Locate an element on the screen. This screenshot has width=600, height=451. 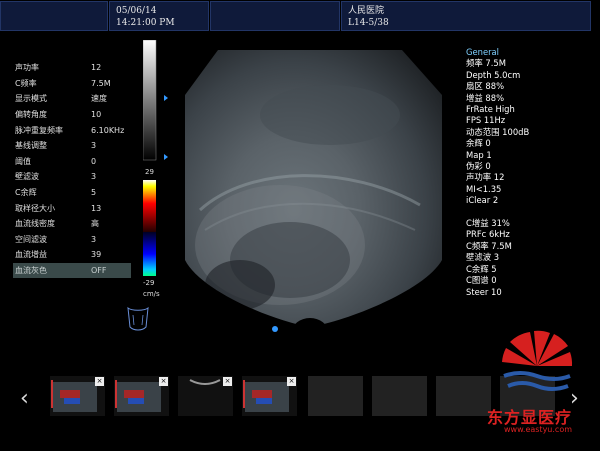
param-label: 空间滤波 is located at coordinates (31, 239).